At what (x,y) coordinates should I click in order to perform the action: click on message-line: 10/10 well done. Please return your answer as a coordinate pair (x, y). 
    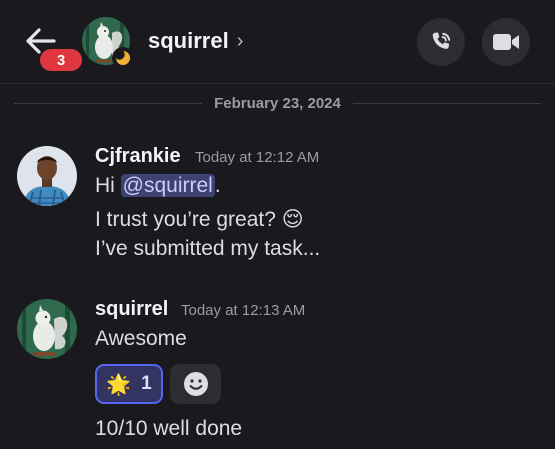
    Looking at the image, I should click on (169, 428).